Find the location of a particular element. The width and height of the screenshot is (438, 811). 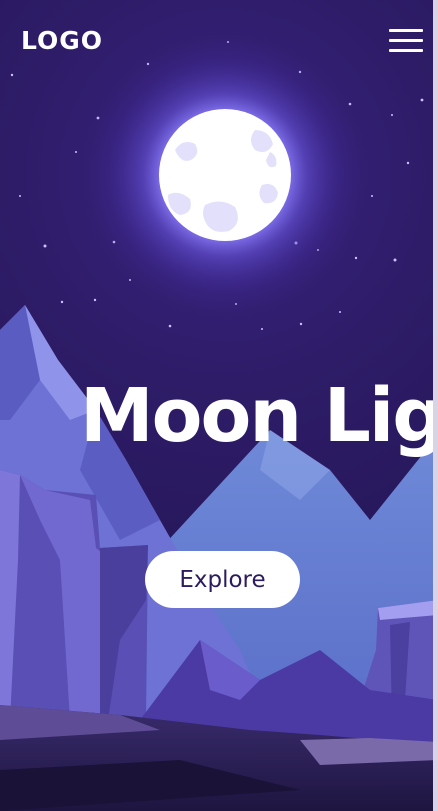

hamburger-menu-icon is located at coordinates (406, 41).